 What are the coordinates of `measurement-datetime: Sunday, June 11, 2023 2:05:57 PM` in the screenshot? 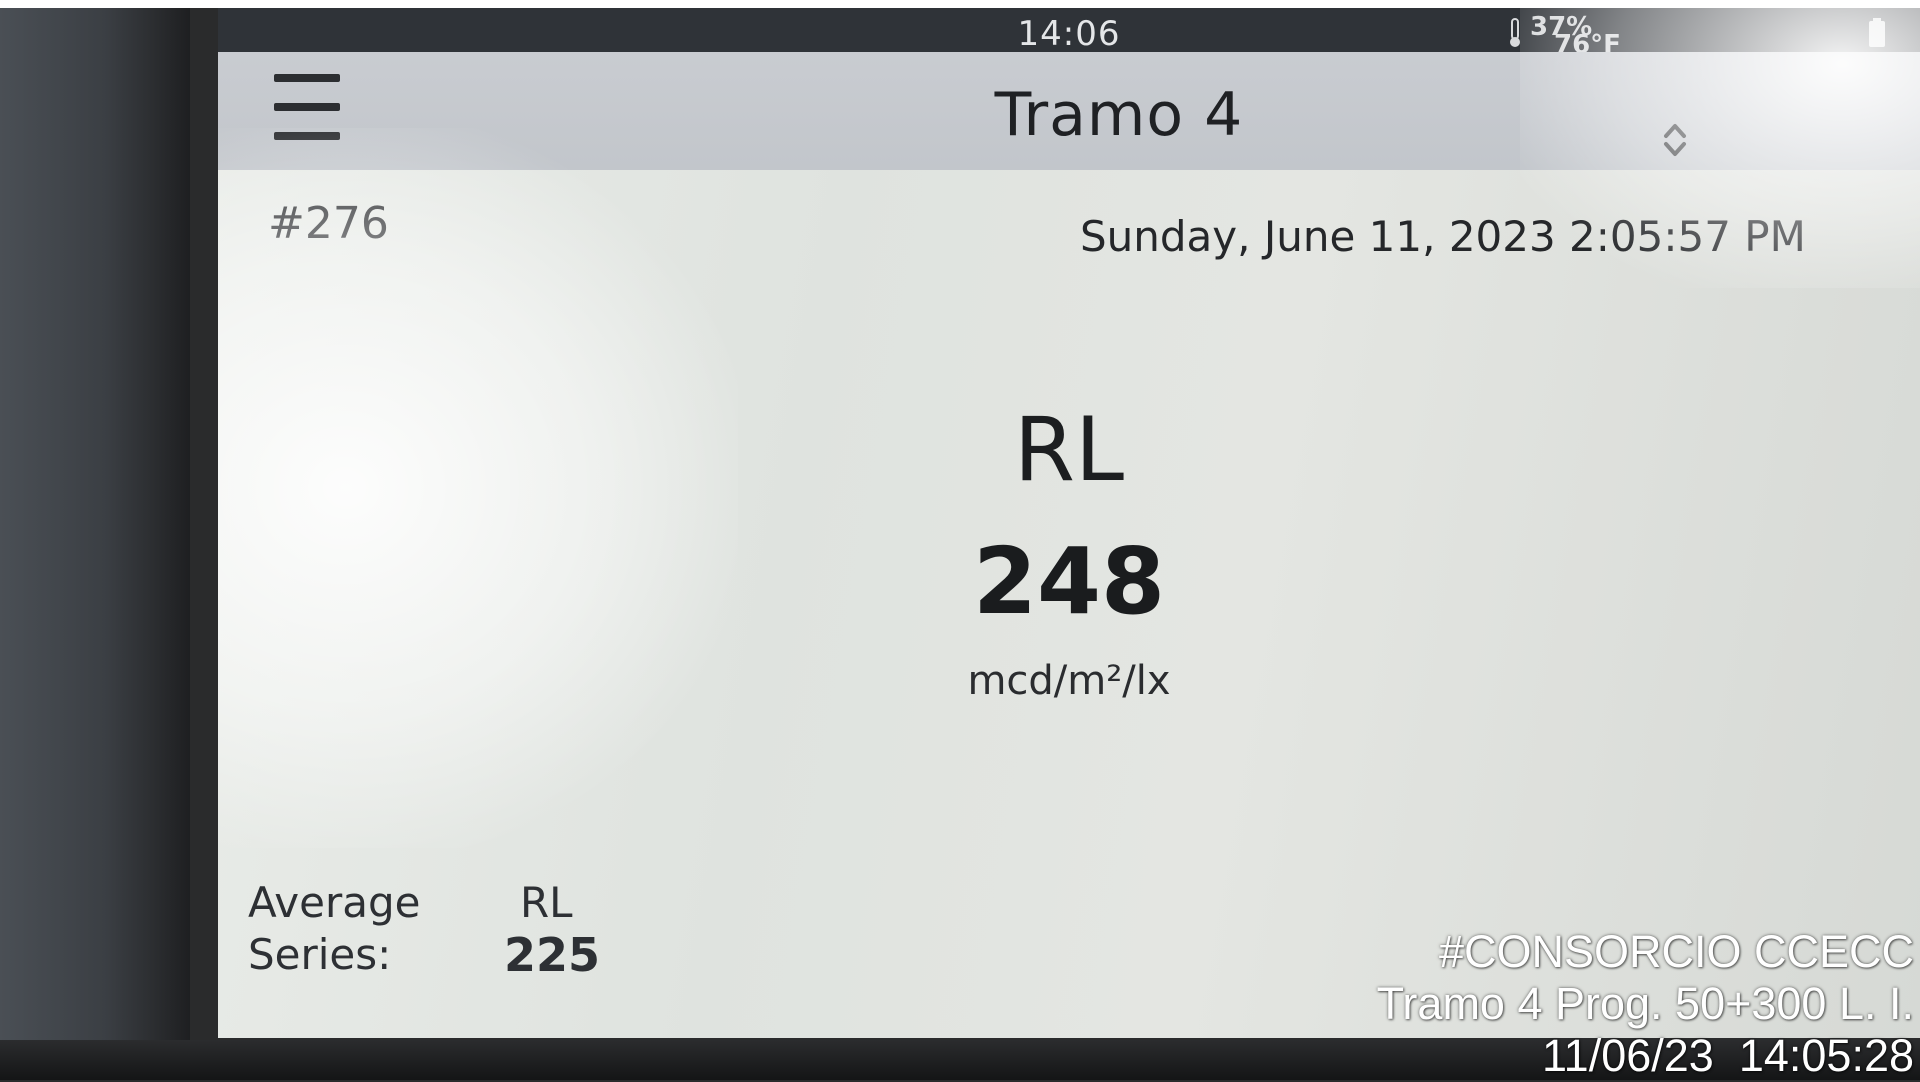 It's located at (1443, 236).